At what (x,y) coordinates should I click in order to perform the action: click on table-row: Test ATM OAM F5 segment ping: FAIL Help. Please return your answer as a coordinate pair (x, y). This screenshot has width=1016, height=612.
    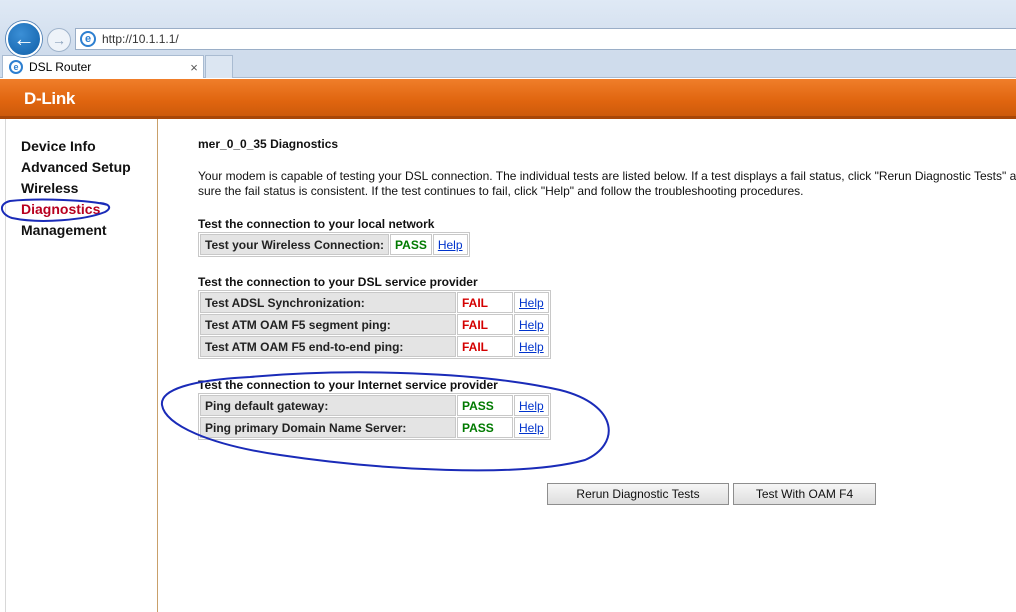
    Looking at the image, I should click on (374, 324).